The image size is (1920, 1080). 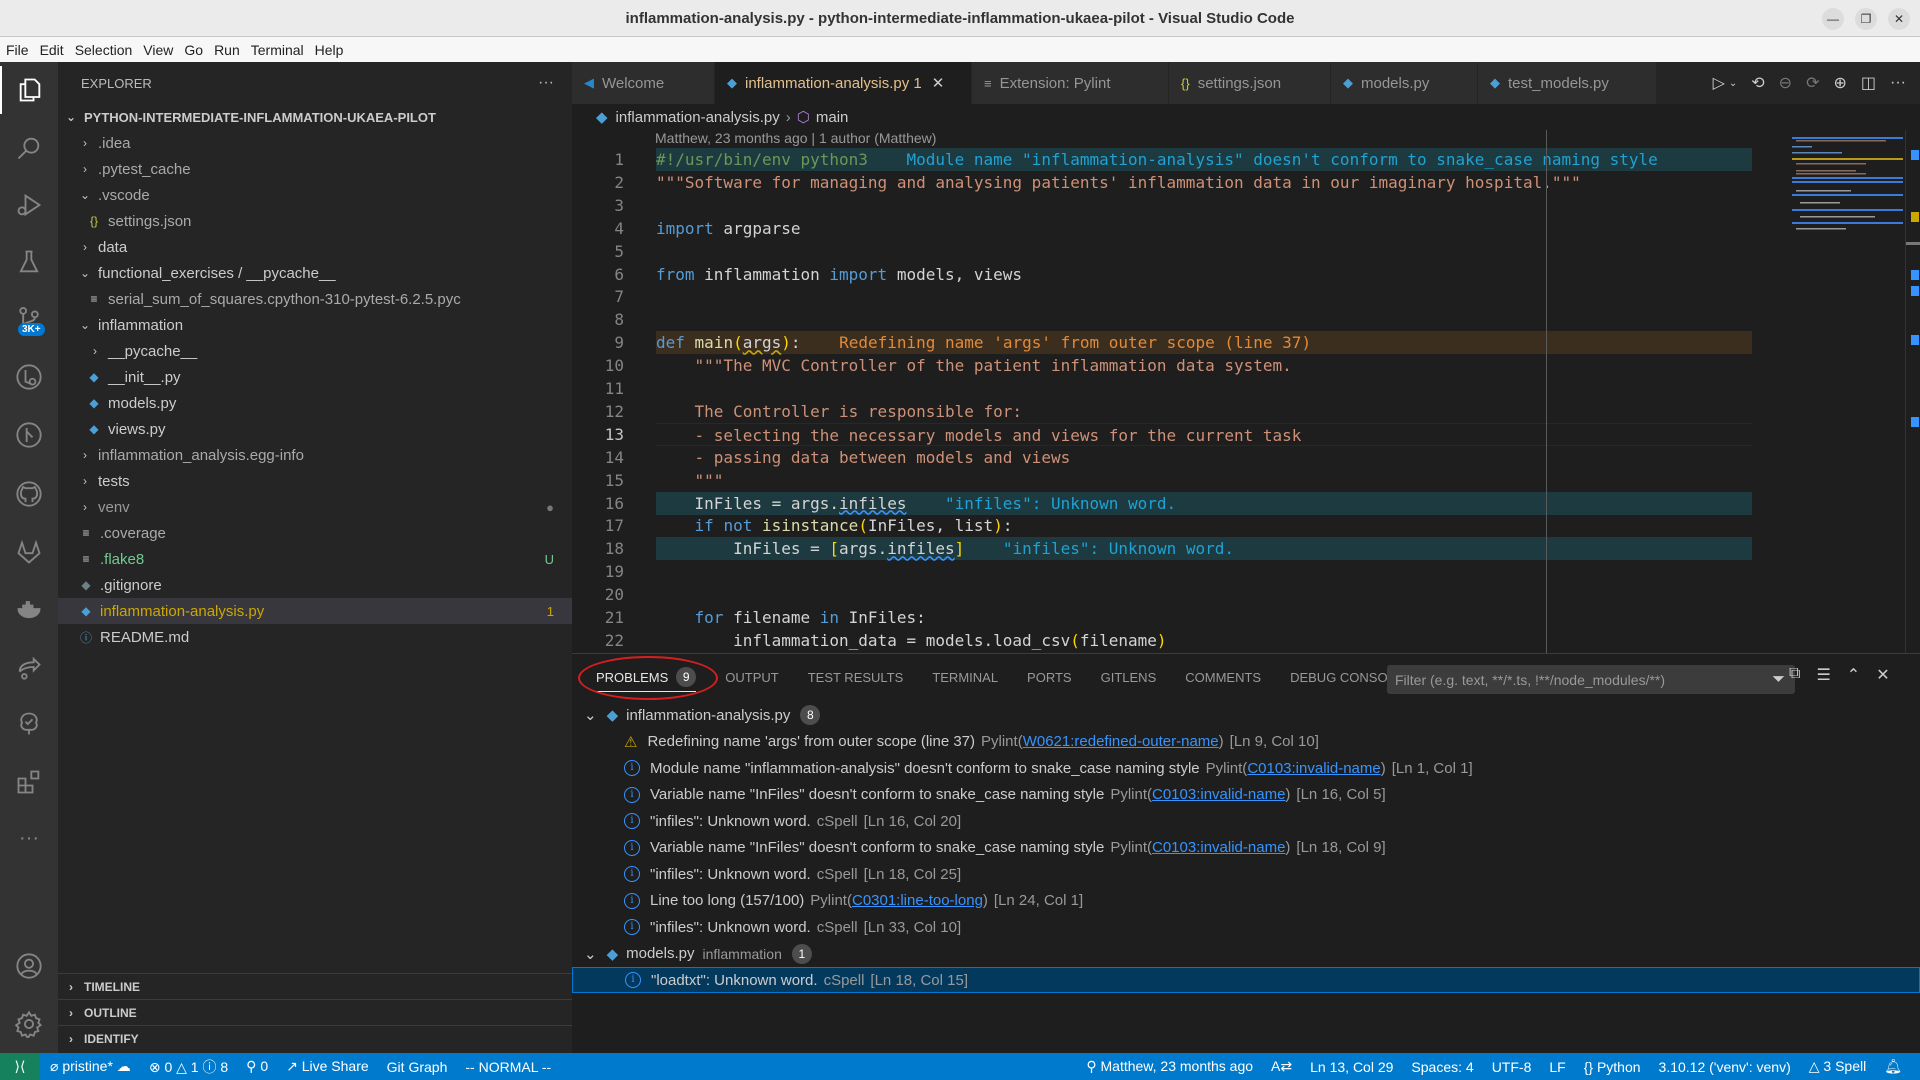 I want to click on explorer-icon, so click(x=29, y=90).